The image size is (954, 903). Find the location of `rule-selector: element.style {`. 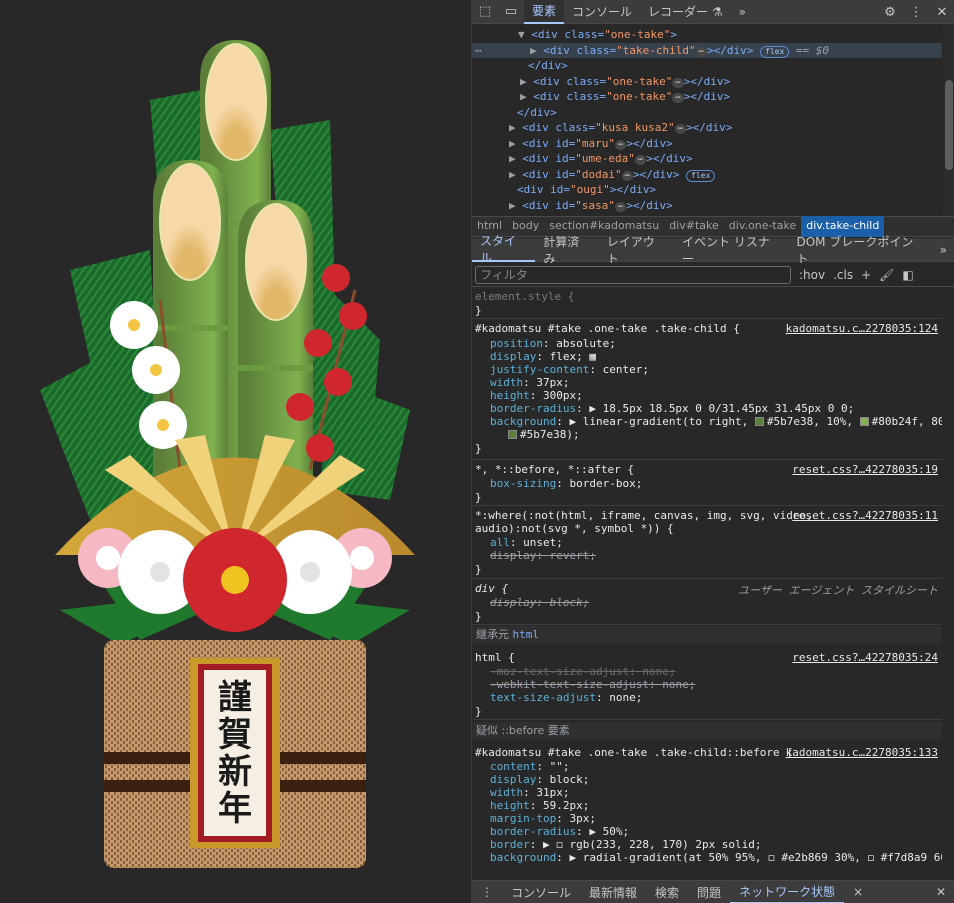

rule-selector: element.style { is located at coordinates (524, 296).